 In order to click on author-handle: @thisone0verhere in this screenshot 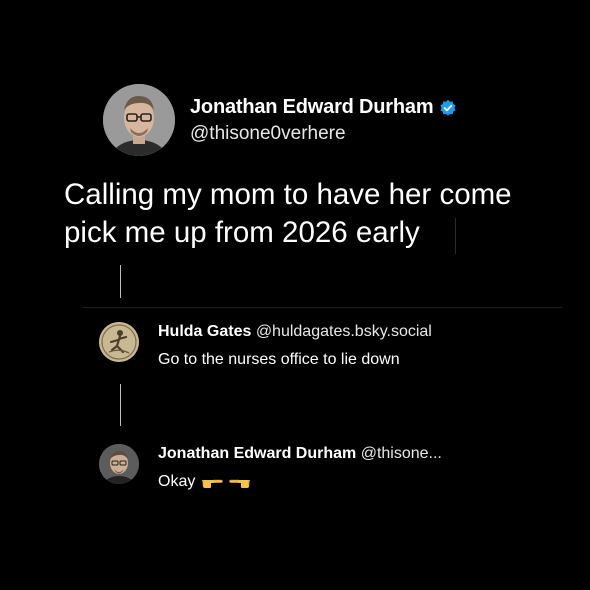, I will do `click(268, 134)`.